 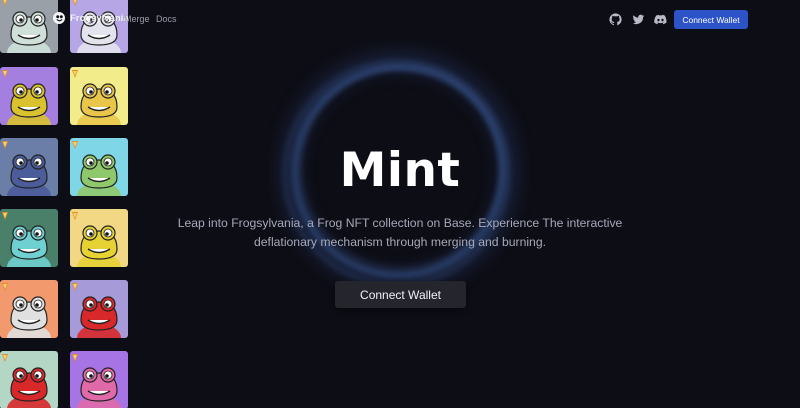 What do you see at coordinates (400, 19) in the screenshot?
I see `top-nav: Frogsylvania Merge Docs Connect Wallet` at bounding box center [400, 19].